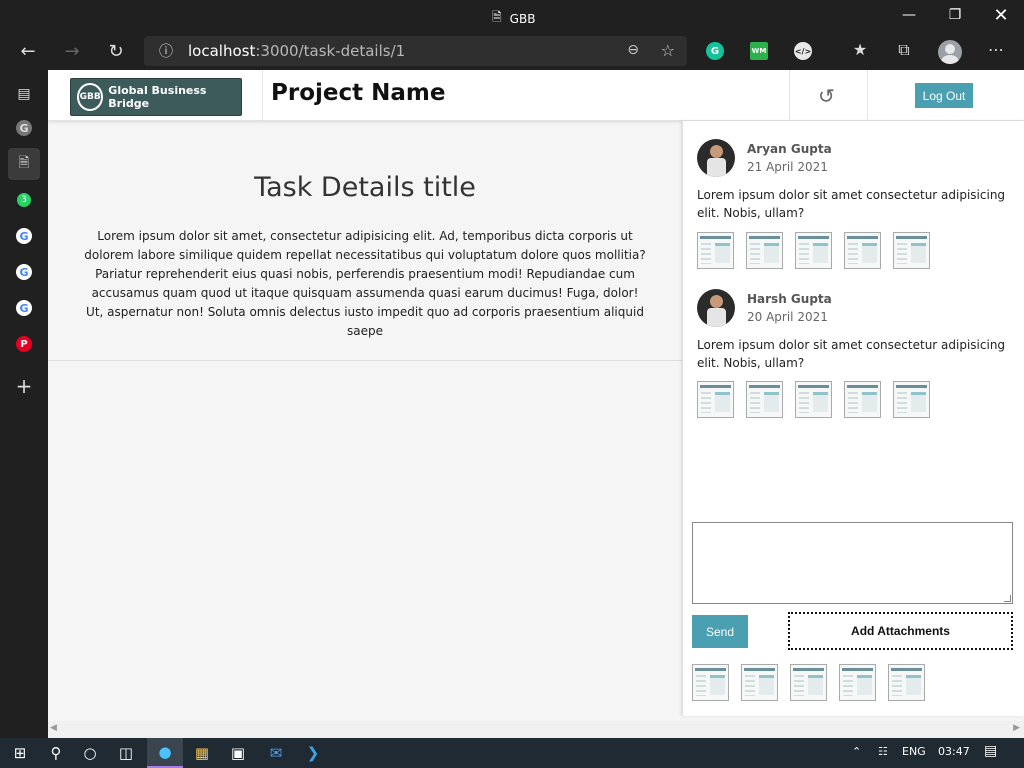  I want to click on profile-avatar, so click(950, 52).